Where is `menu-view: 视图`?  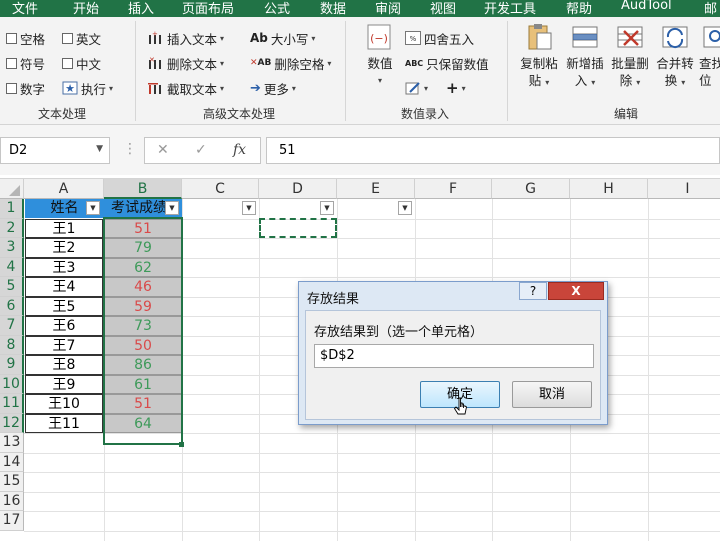
menu-view: 视图 is located at coordinates (443, 8).